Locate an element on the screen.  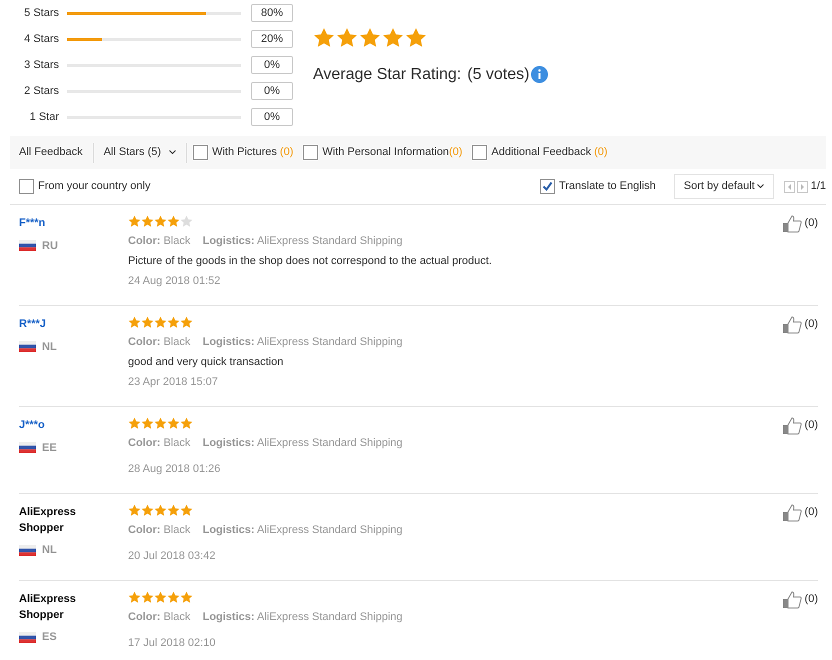
average-rating-label: Average Star Rating: is located at coordinates (387, 74).